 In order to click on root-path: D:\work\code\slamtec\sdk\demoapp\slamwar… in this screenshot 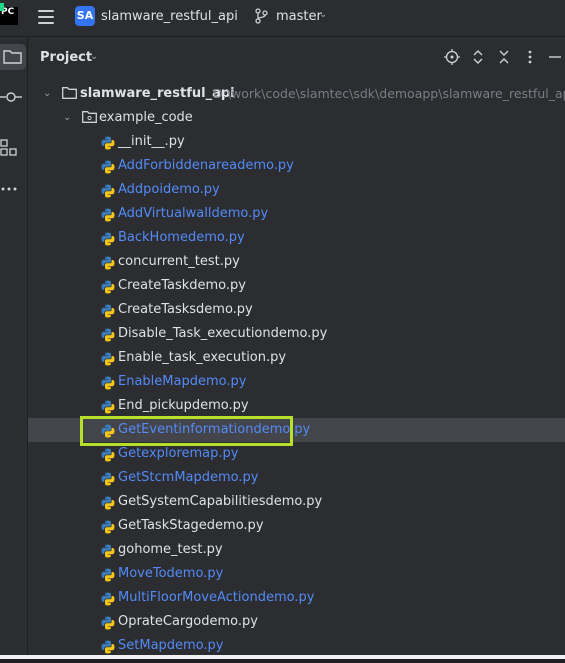, I will do `click(389, 93)`.